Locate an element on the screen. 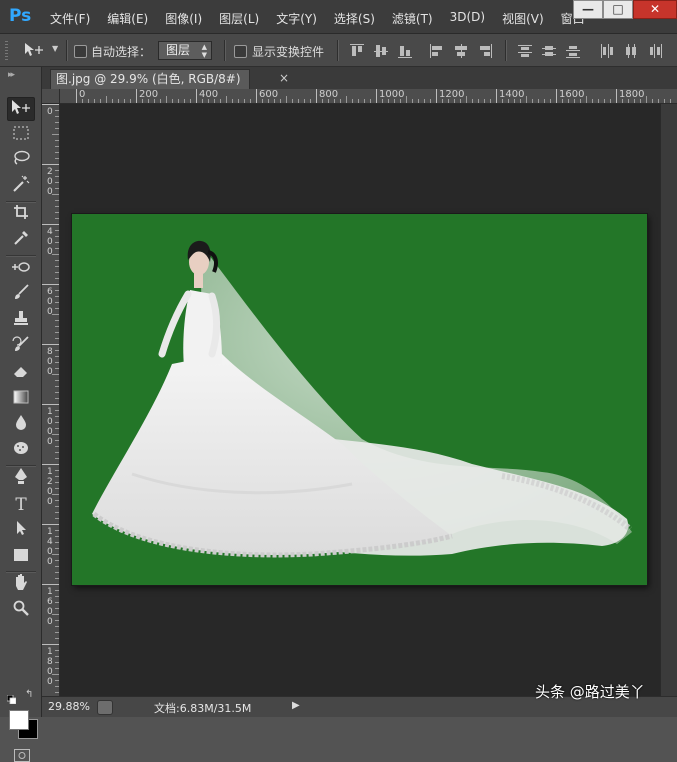 The image size is (677, 762). window-controls: — □ ✕ is located at coordinates (625, 10).